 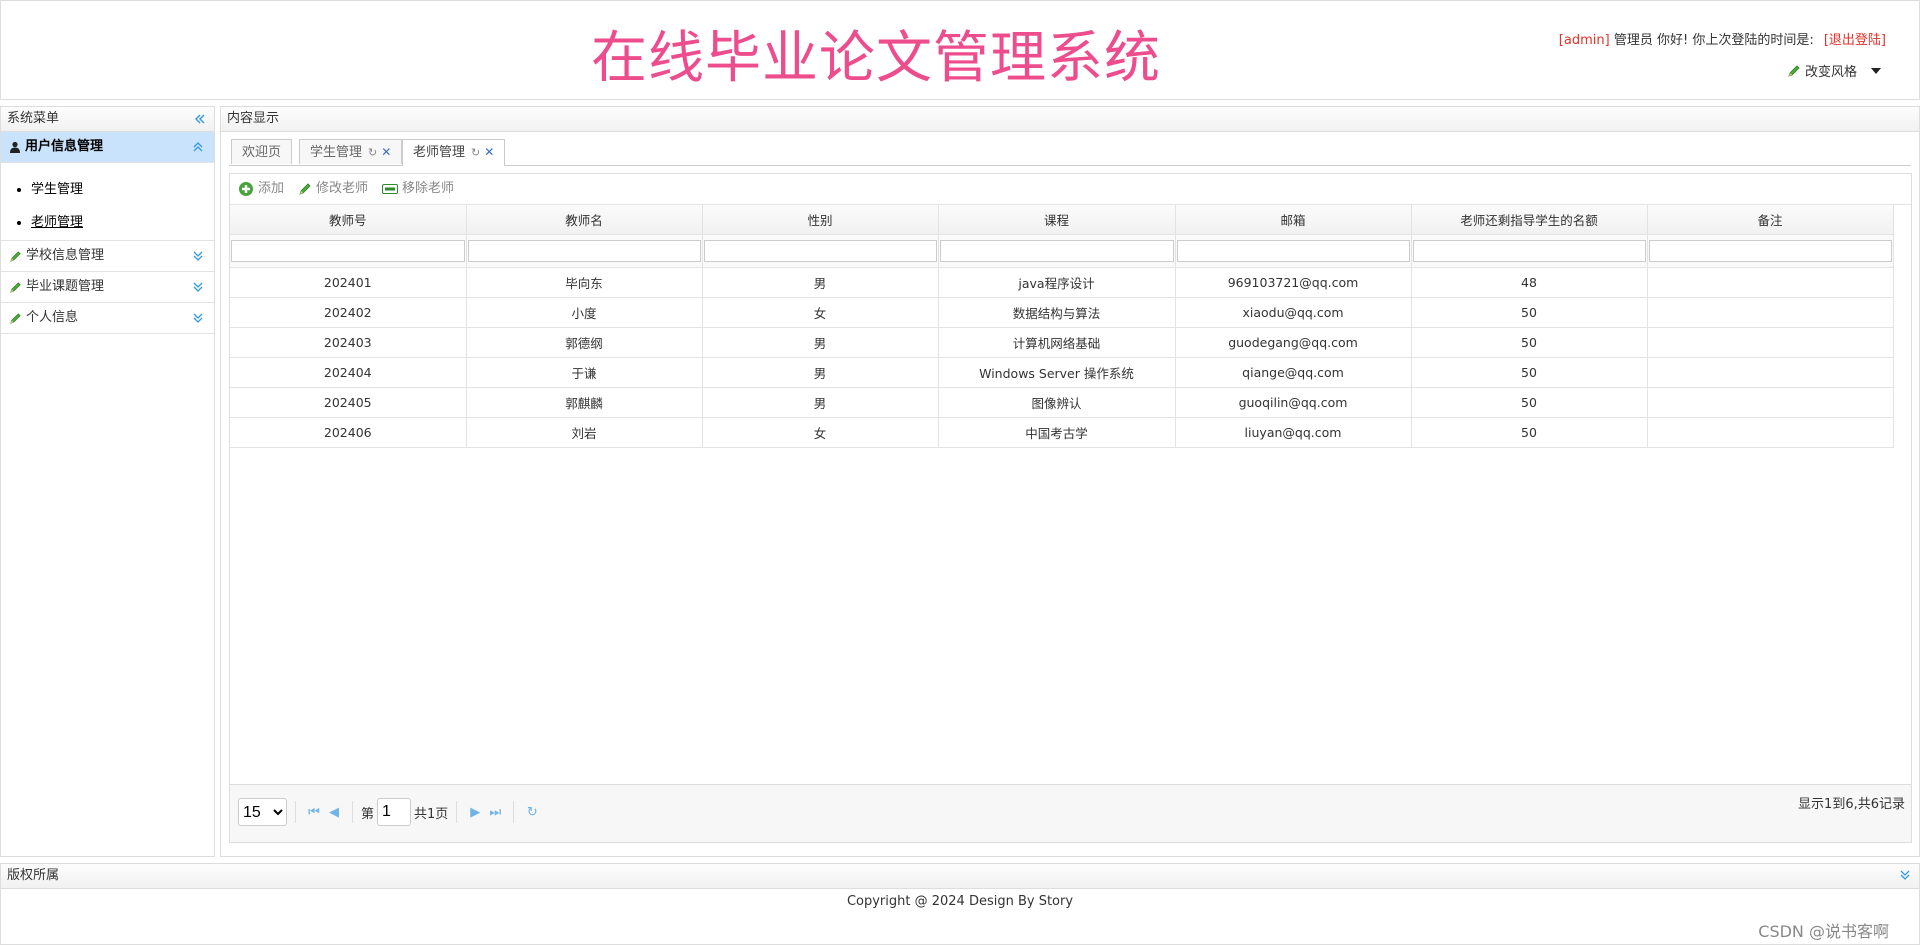 I want to click on cell-teacher-name: 刘岩, so click(x=584, y=432).